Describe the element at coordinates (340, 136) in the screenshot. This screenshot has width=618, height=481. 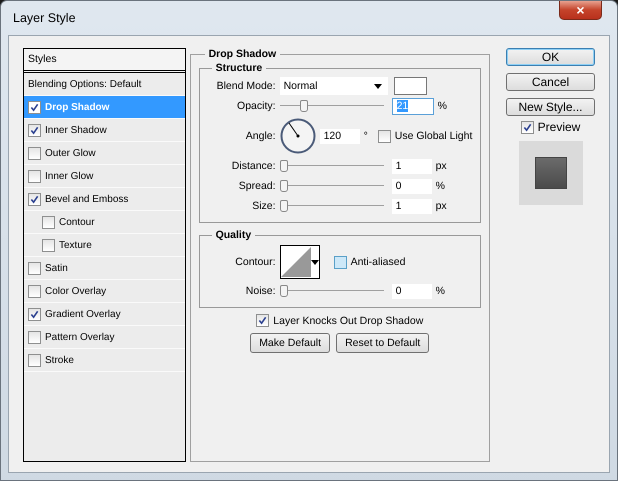
I see `angle-field: 120` at that location.